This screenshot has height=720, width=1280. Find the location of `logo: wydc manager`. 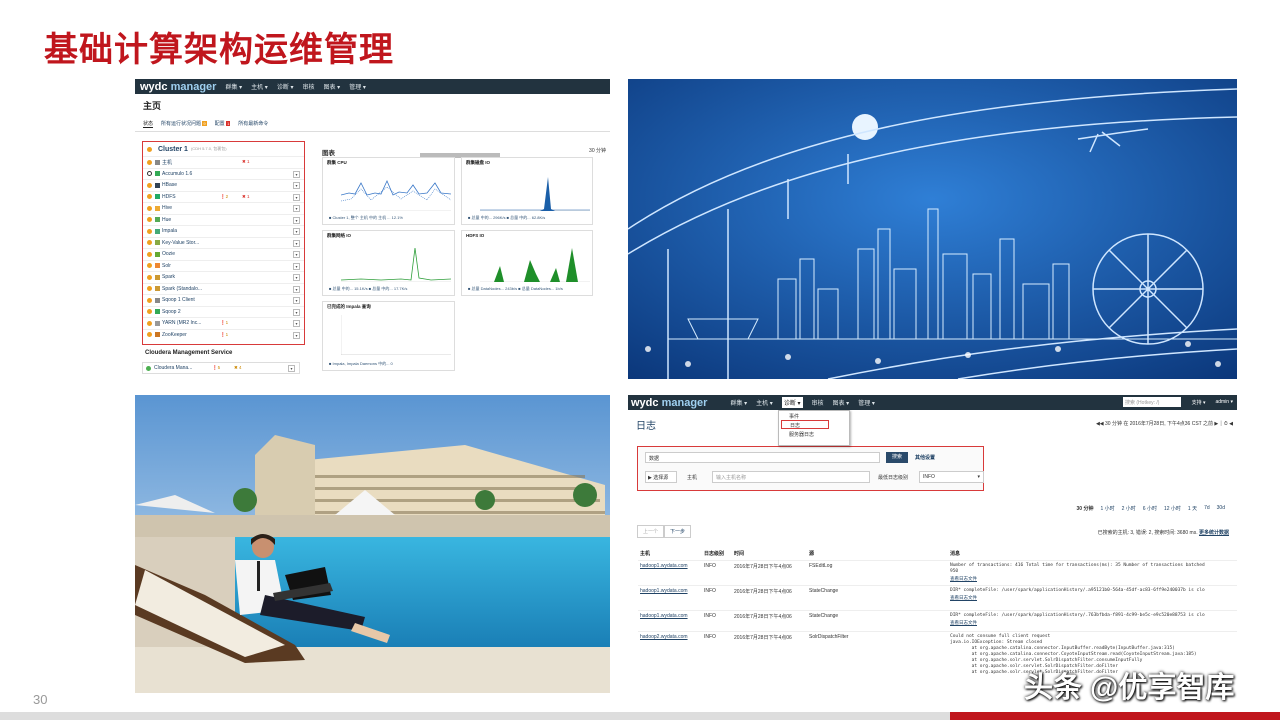

logo: wydc manager is located at coordinates (669, 403).